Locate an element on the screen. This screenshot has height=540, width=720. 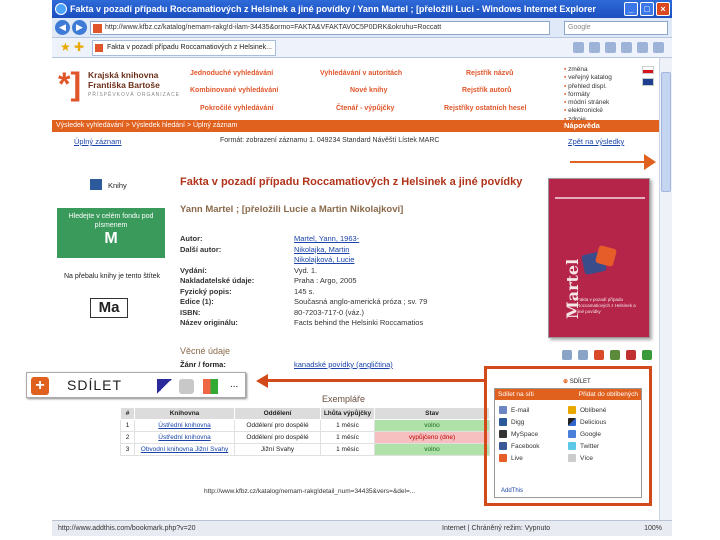
cover-tools is located at coordinates (607, 355).